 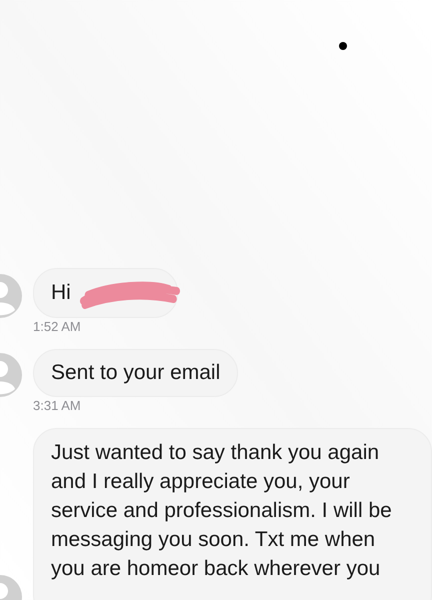 What do you see at coordinates (57, 406) in the screenshot?
I see `message-time: 3:31 AM` at bounding box center [57, 406].